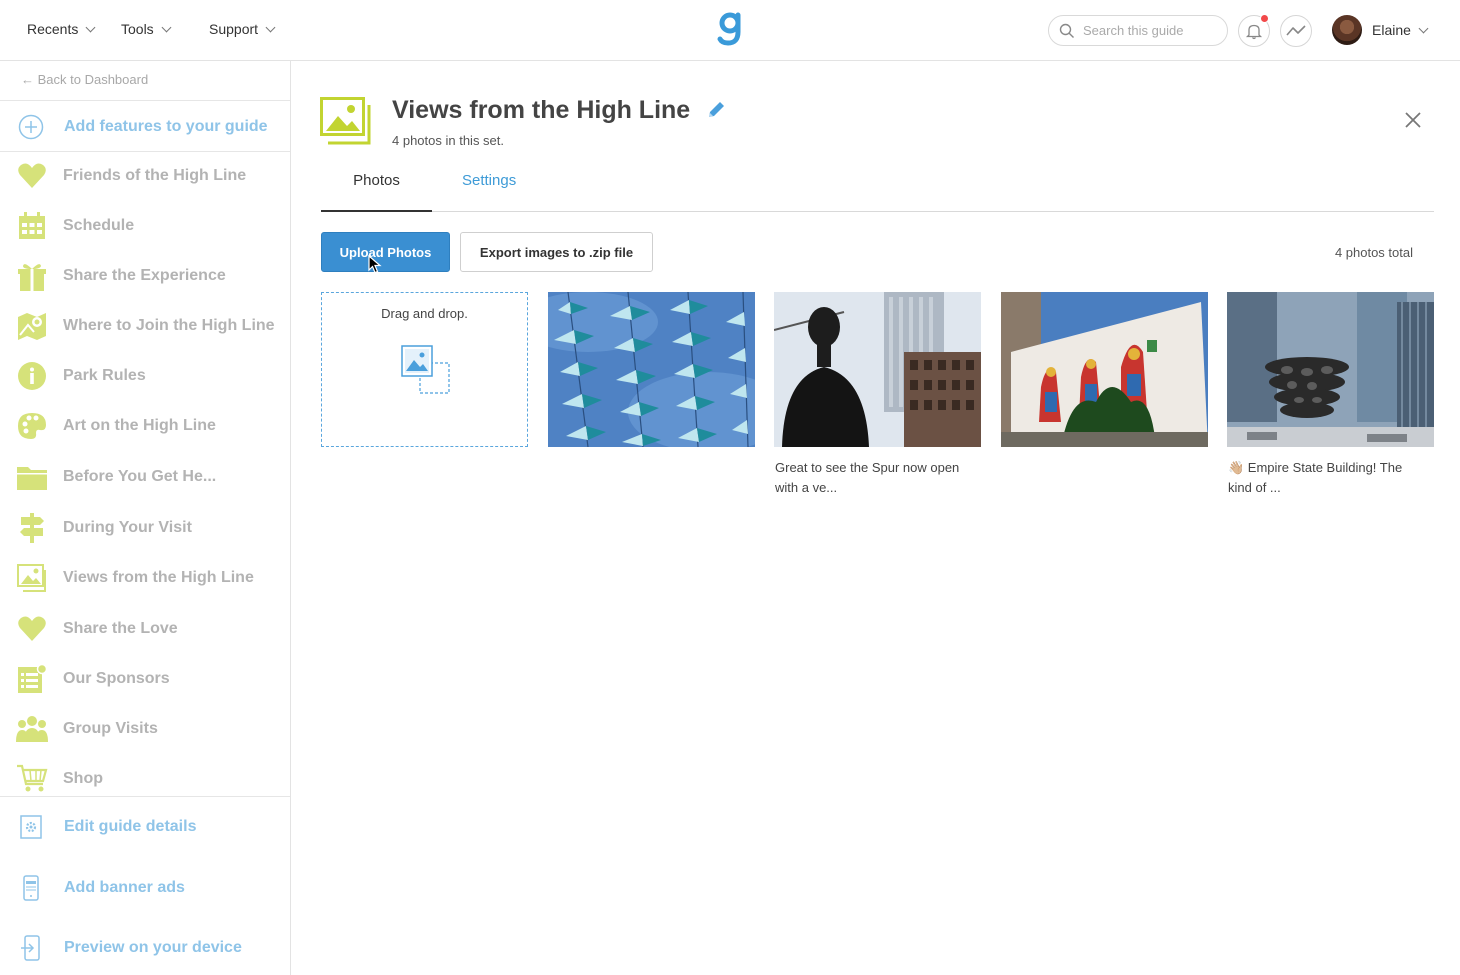 This screenshot has width=1460, height=975. I want to click on list-icon, so click(32, 679).